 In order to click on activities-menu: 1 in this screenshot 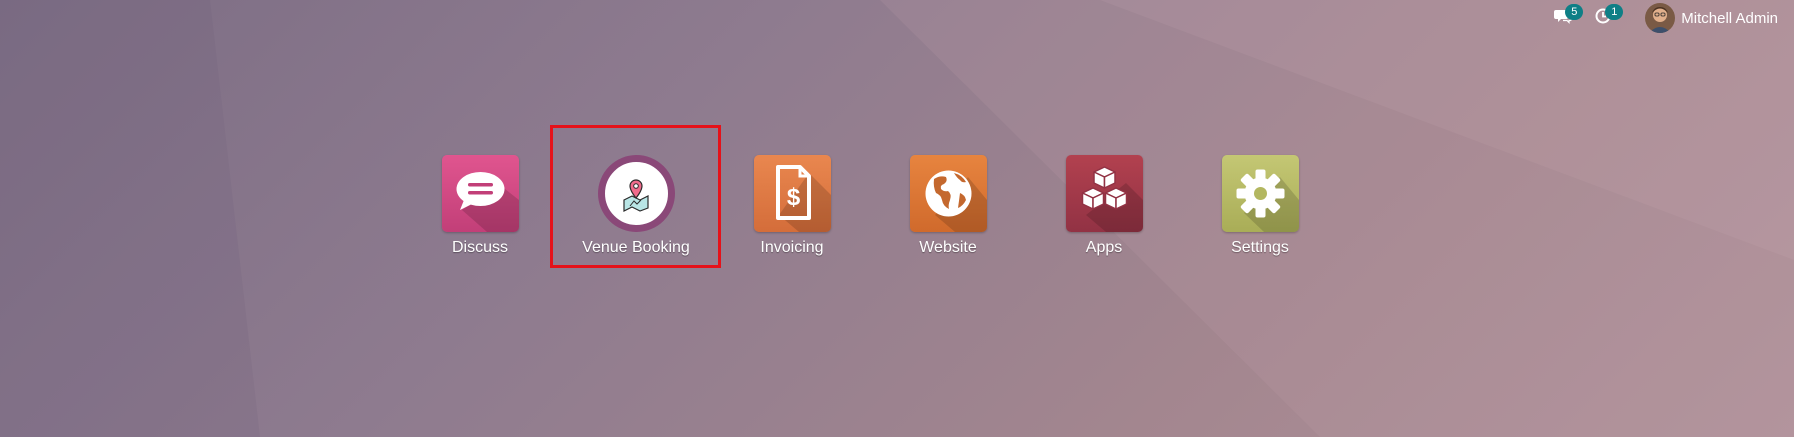, I will do `click(1603, 18)`.